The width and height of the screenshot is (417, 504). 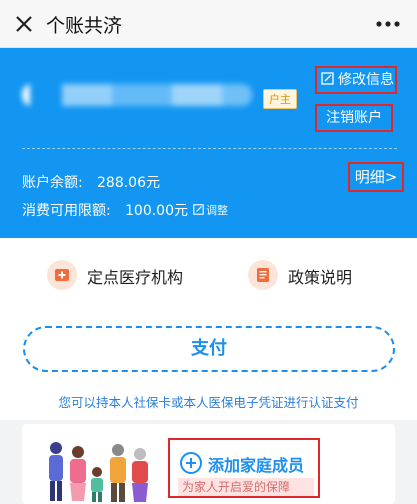 What do you see at coordinates (209, 349) in the screenshot?
I see `pay-button: 支付` at bounding box center [209, 349].